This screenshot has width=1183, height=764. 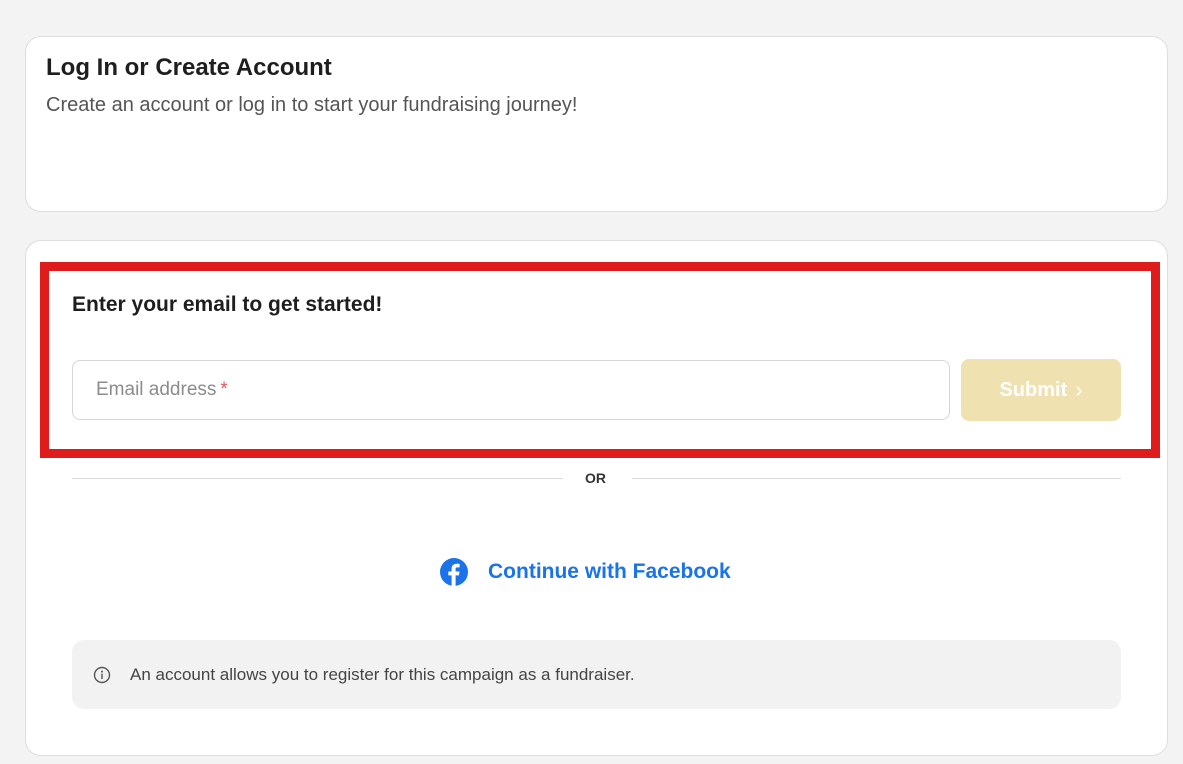 I want to click on email-placeholder: Email address *, so click(x=162, y=389).